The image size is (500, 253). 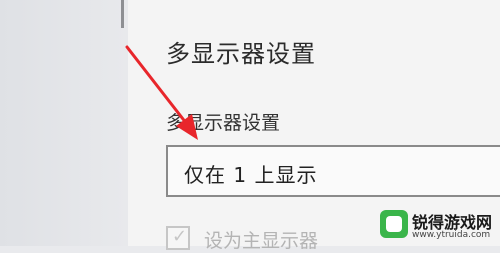 What do you see at coordinates (438, 225) in the screenshot?
I see `watermark: 锐得游戏网 www.ytruida.com` at bounding box center [438, 225].